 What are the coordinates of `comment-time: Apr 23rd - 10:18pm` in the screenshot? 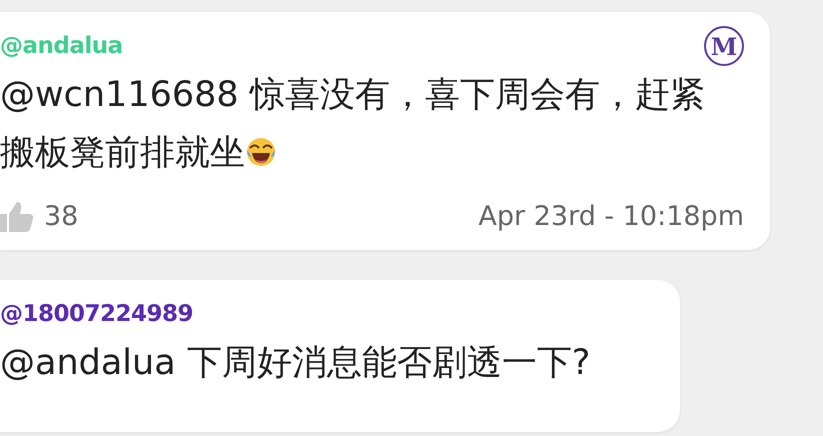 It's located at (611, 216).